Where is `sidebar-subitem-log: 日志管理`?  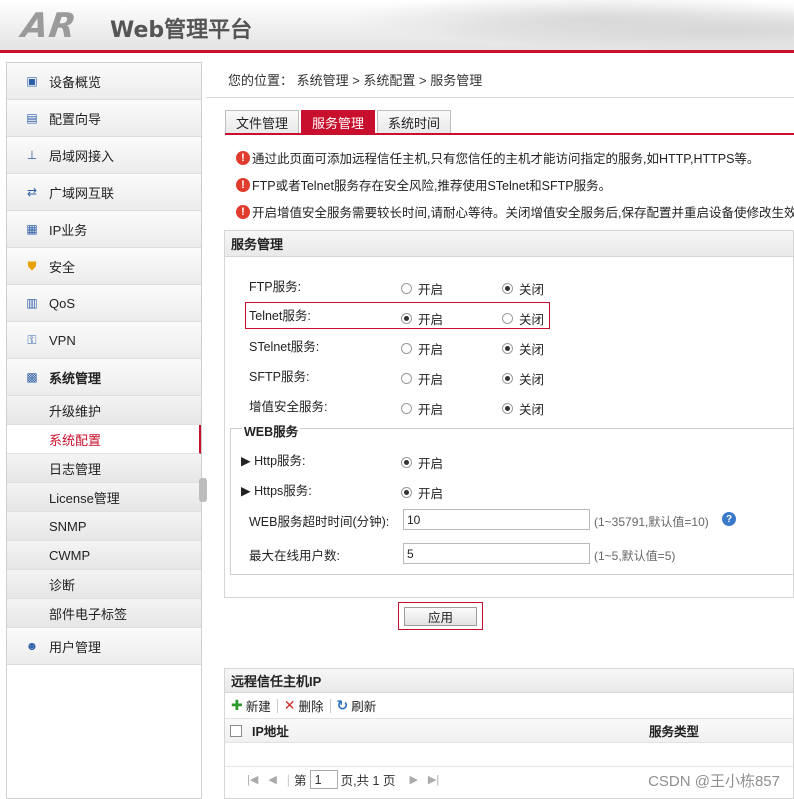 sidebar-subitem-log: 日志管理 is located at coordinates (104, 468).